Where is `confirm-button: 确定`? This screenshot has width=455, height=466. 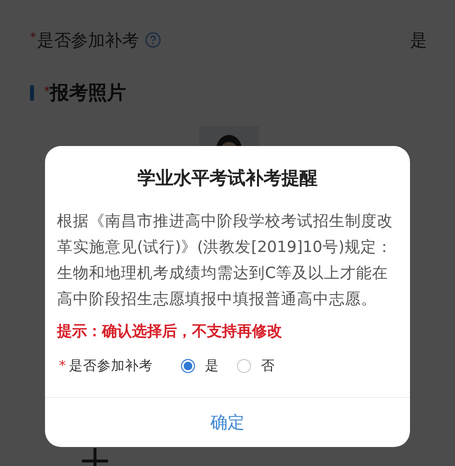 confirm-button: 确定 is located at coordinates (227, 422).